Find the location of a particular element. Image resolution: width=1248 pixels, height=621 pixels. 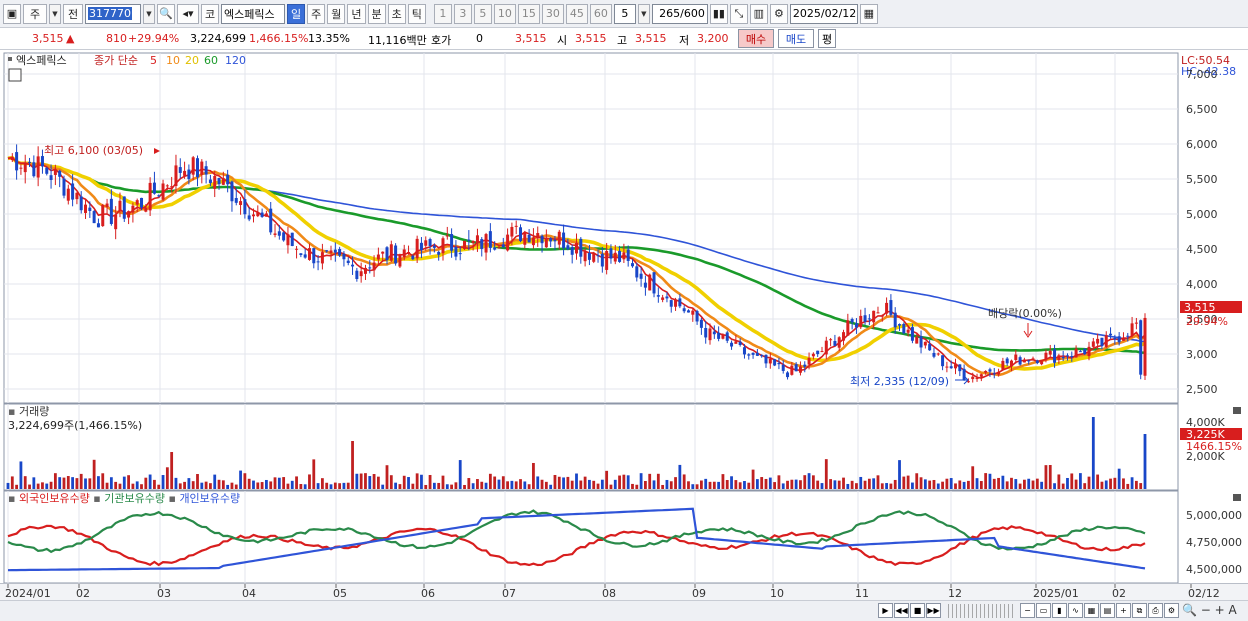

layout-icon: ▦ is located at coordinates (1091, 610).